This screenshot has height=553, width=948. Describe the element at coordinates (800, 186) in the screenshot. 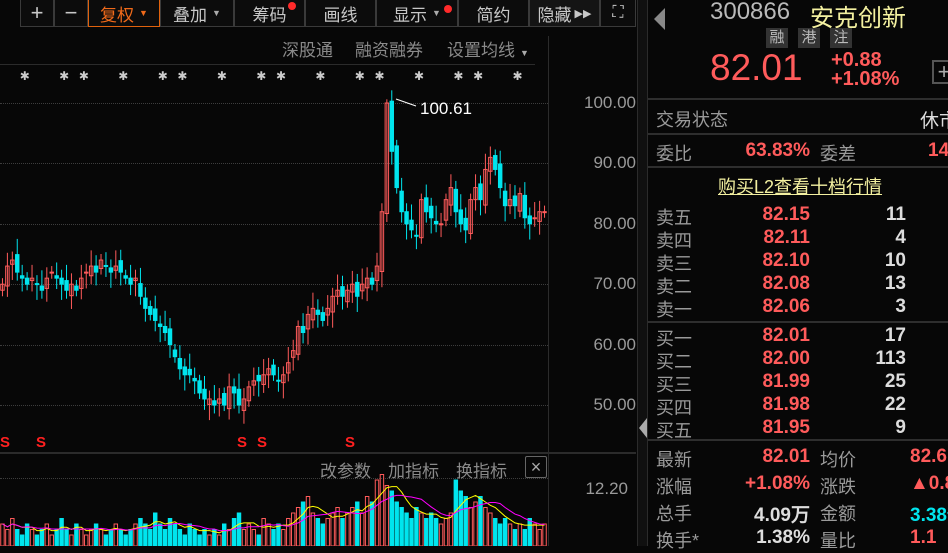

I see `buy-l2-link: 购买L2查看十档行情` at that location.